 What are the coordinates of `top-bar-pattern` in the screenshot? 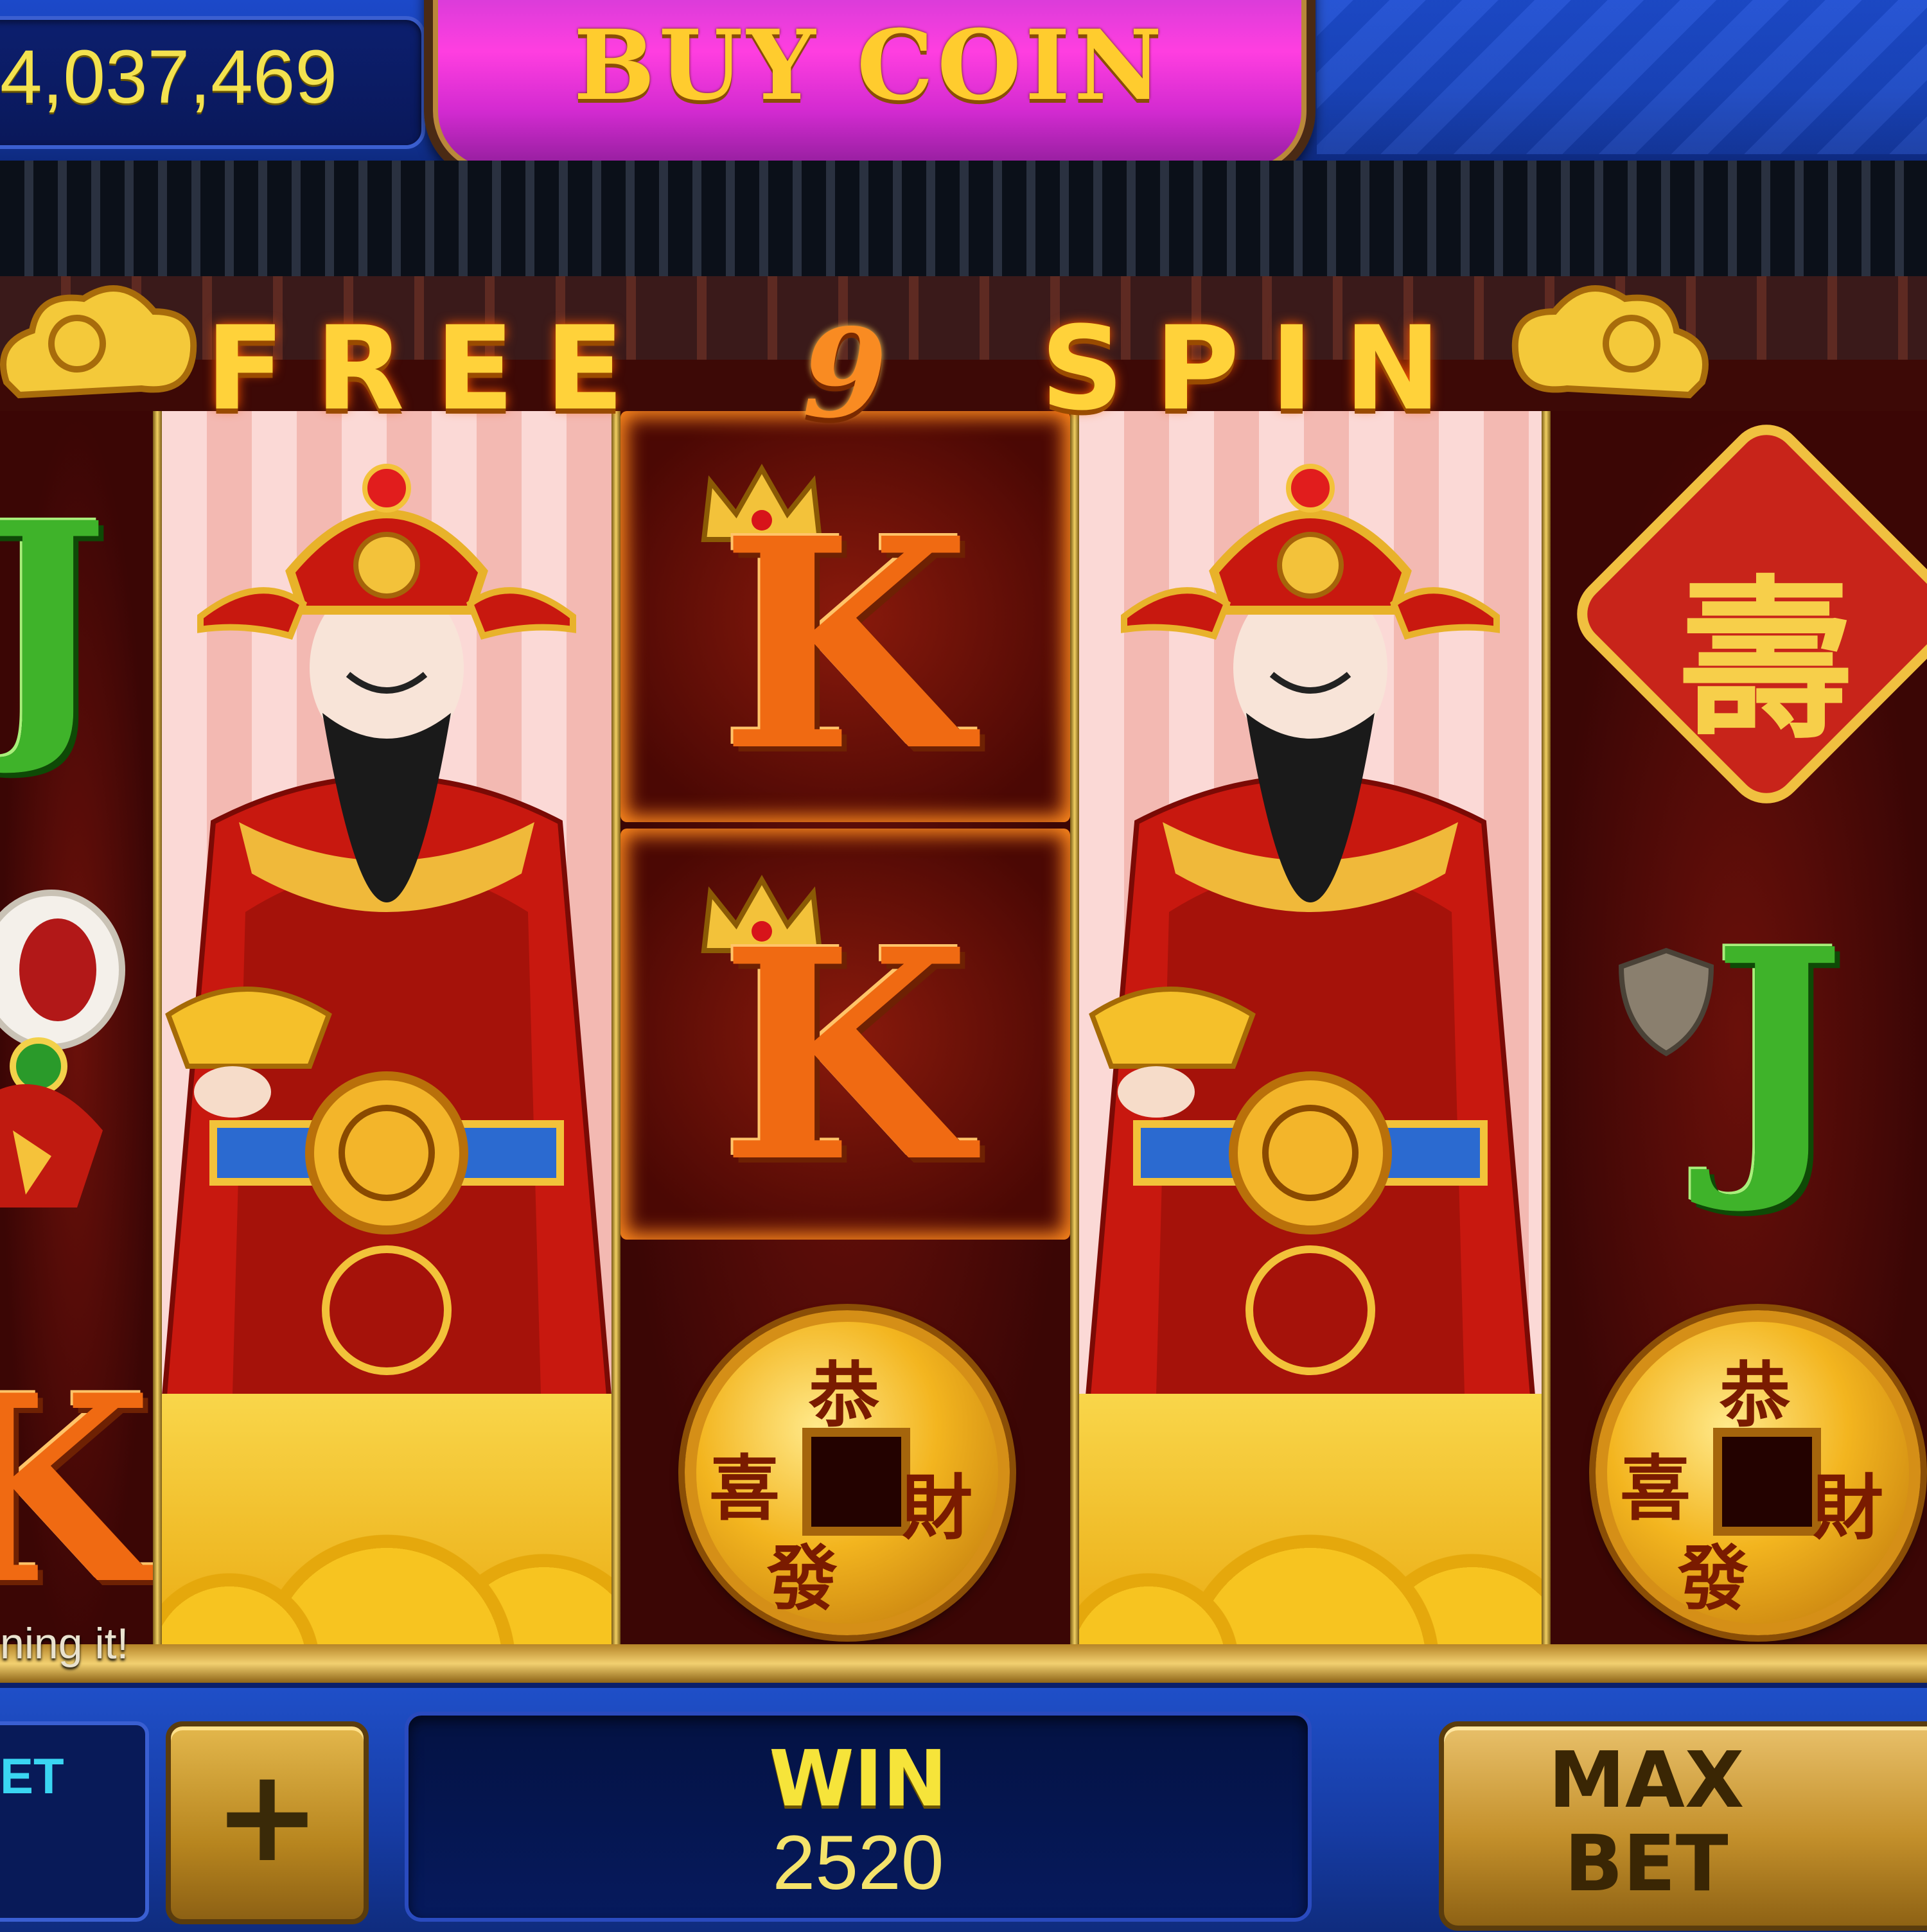 It's located at (1622, 77).